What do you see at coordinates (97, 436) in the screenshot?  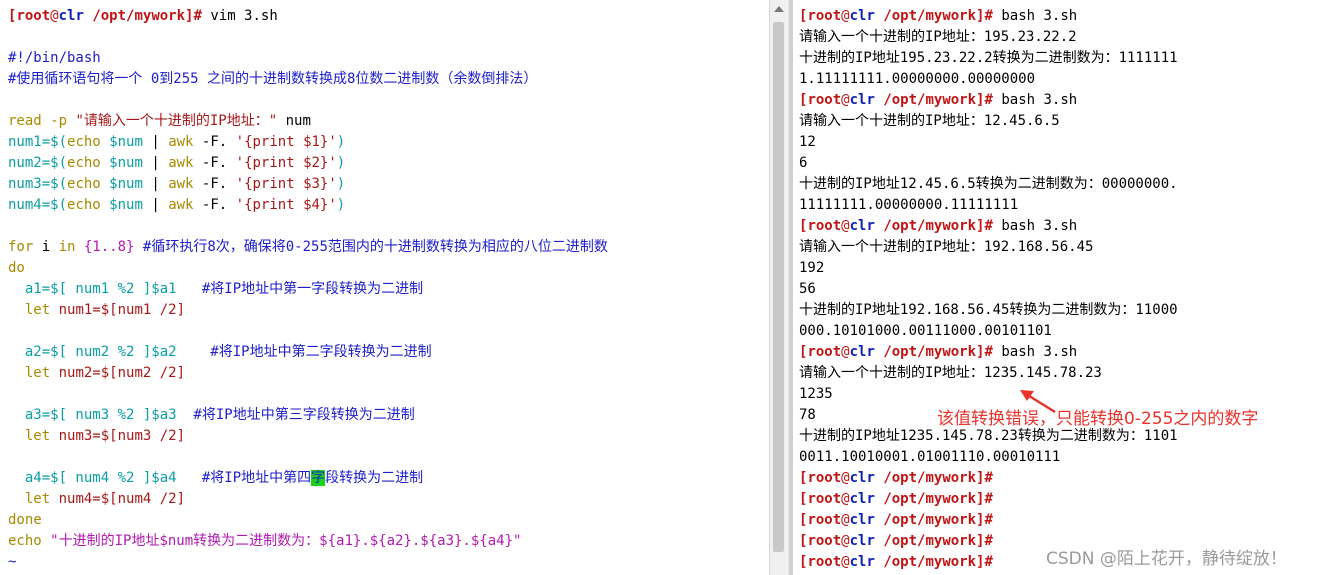 I see `code-let-line: let num3=$[num3 /2]` at bounding box center [97, 436].